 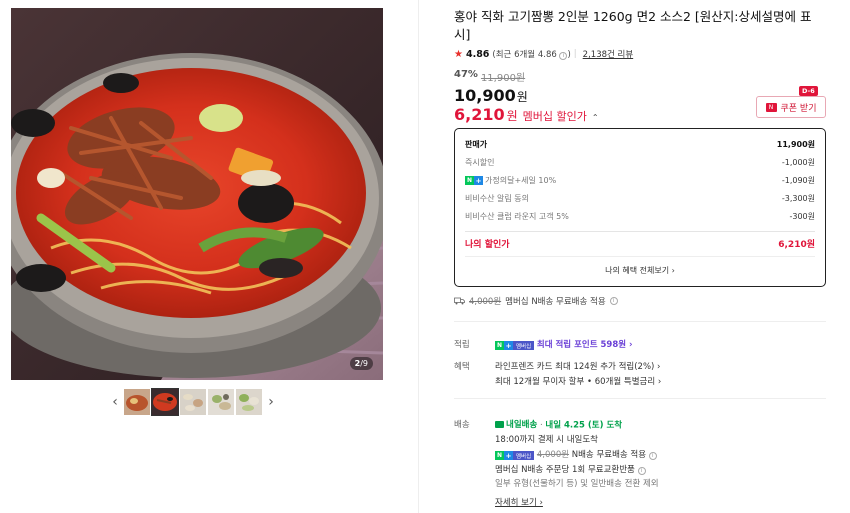 What do you see at coordinates (595, 117) in the screenshot?
I see `chevron-up-icon: ⌃` at bounding box center [595, 117].